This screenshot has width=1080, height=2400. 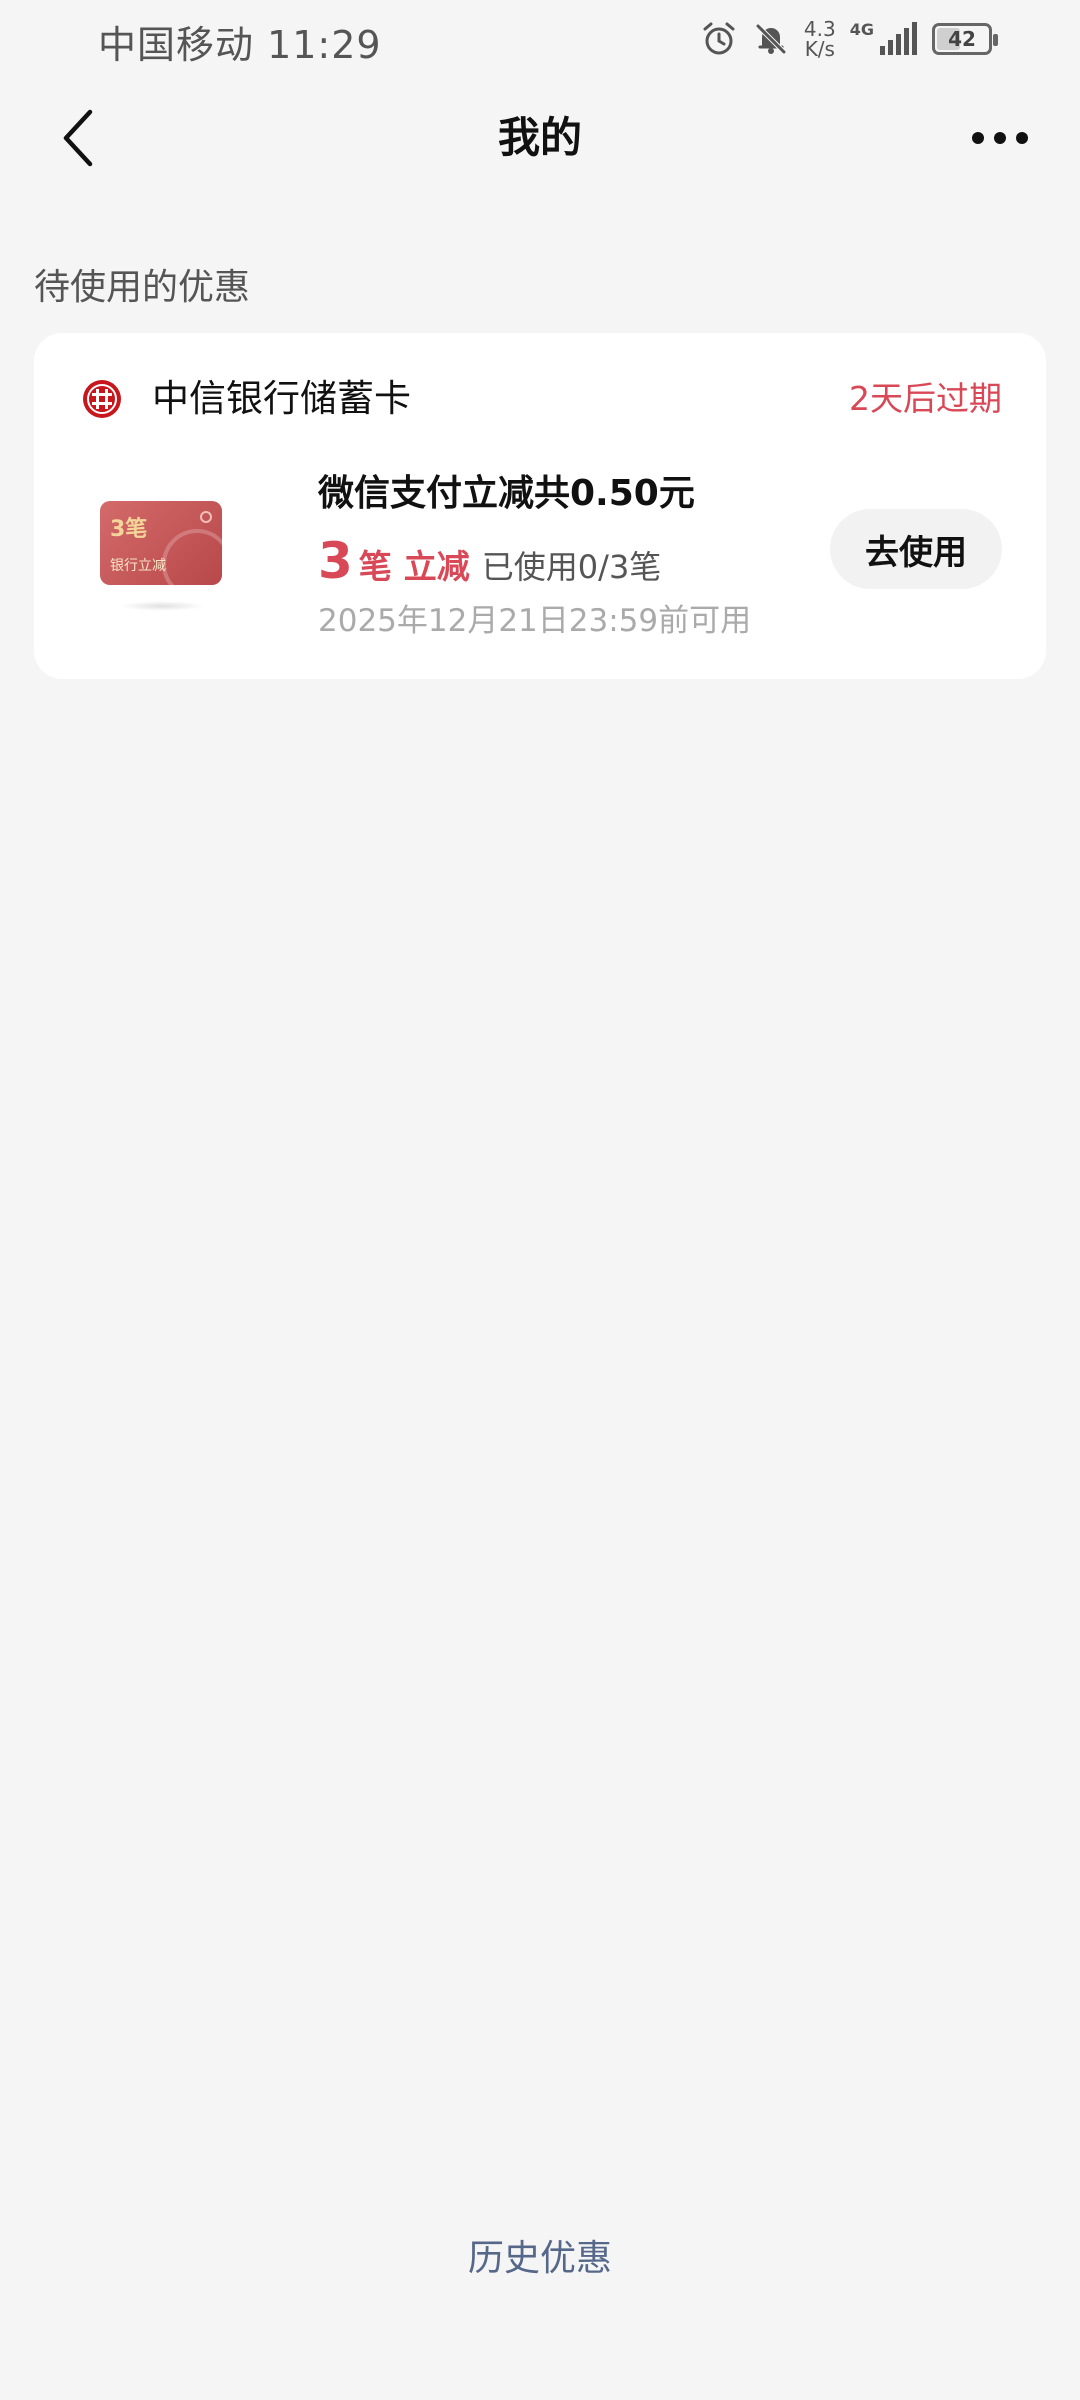 What do you see at coordinates (925, 398) in the screenshot?
I see `expire-tag: 2天后过期` at bounding box center [925, 398].